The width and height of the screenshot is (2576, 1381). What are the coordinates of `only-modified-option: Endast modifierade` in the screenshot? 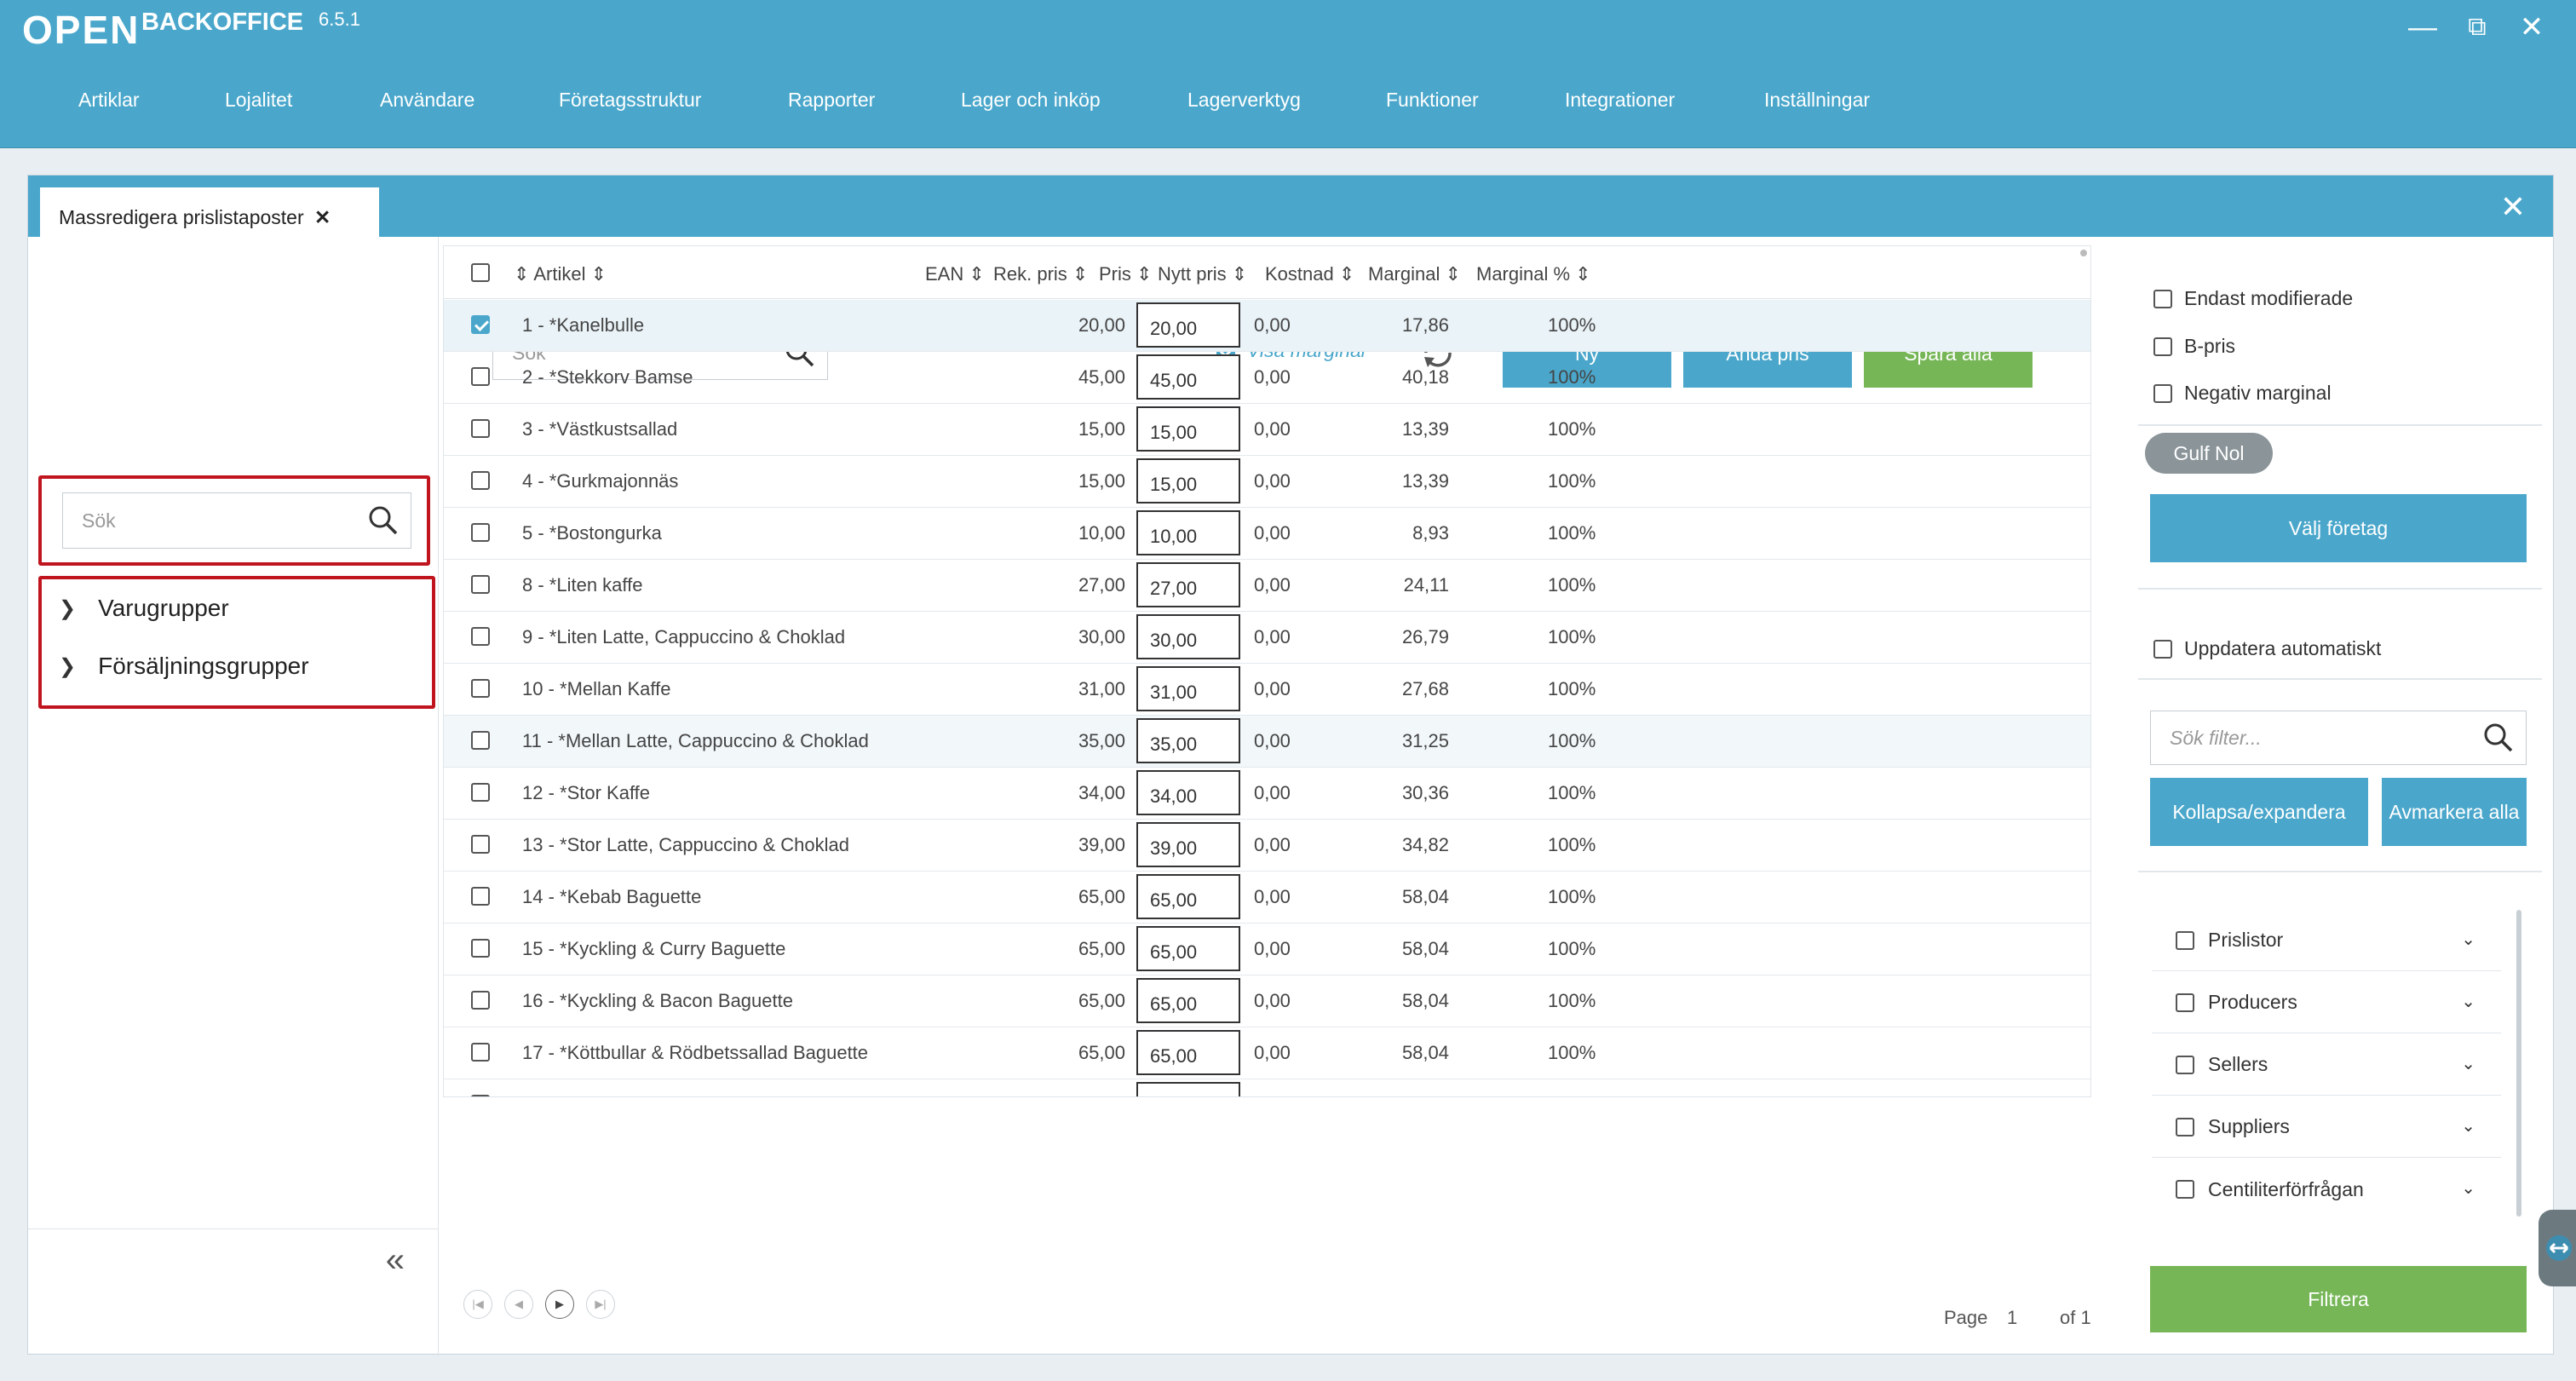 It's located at (2253, 299).